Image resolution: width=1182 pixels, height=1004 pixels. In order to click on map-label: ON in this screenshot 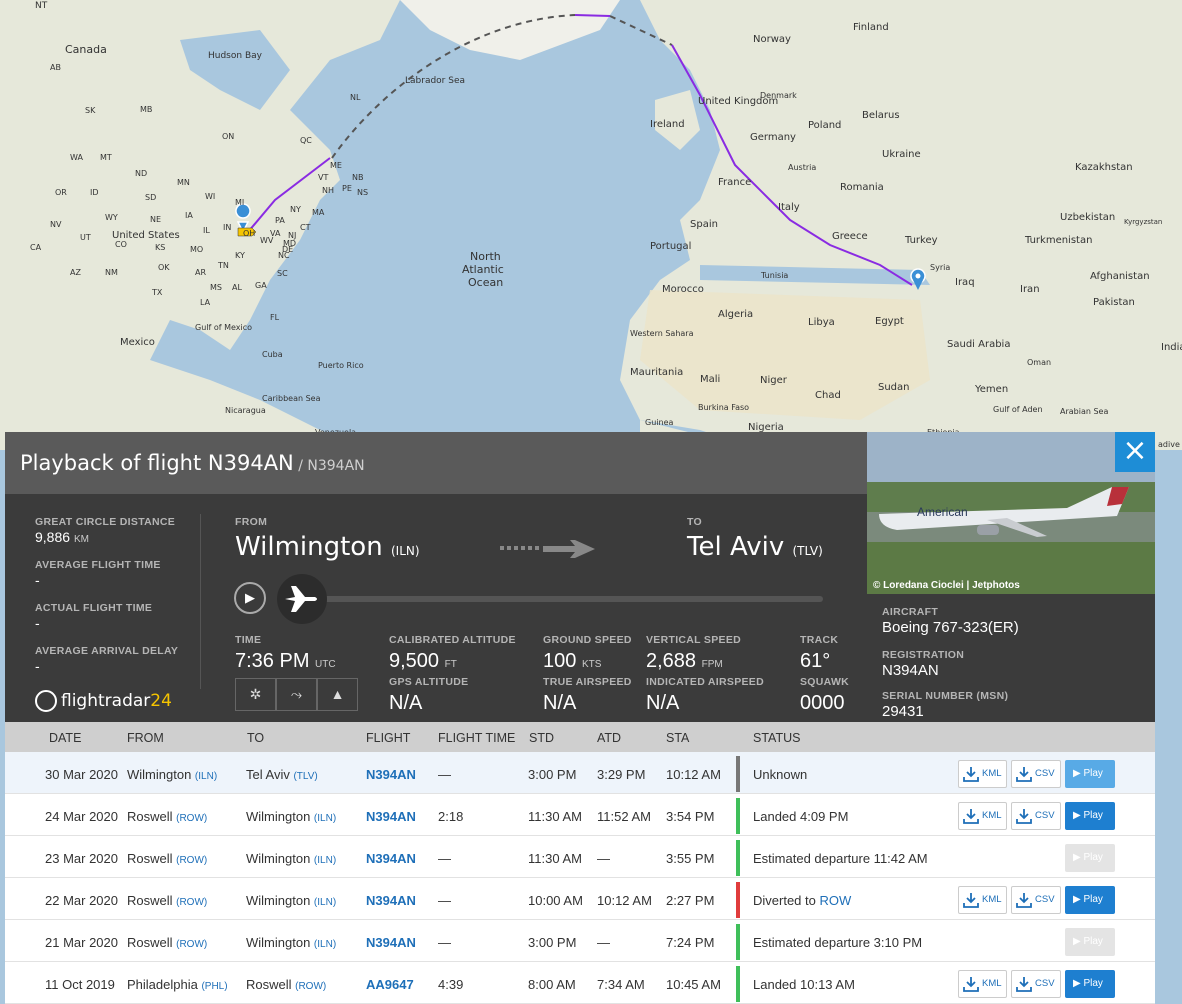, I will do `click(228, 136)`.